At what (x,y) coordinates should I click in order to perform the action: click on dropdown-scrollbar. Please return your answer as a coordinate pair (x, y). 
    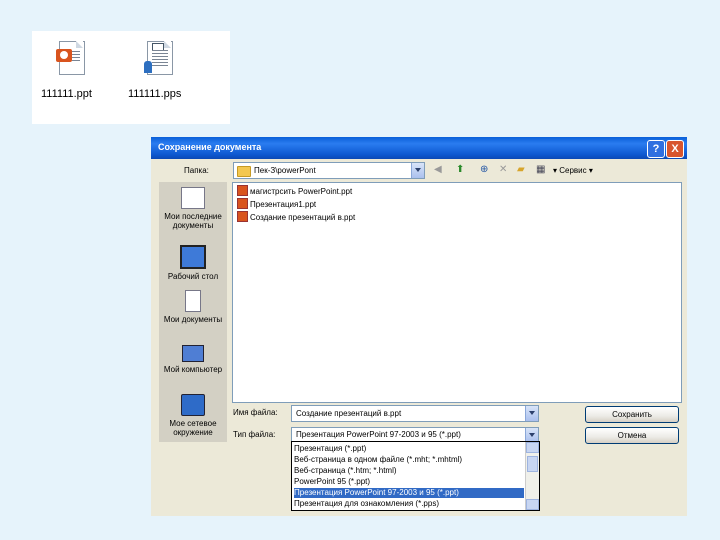
    Looking at the image, I should click on (532, 476).